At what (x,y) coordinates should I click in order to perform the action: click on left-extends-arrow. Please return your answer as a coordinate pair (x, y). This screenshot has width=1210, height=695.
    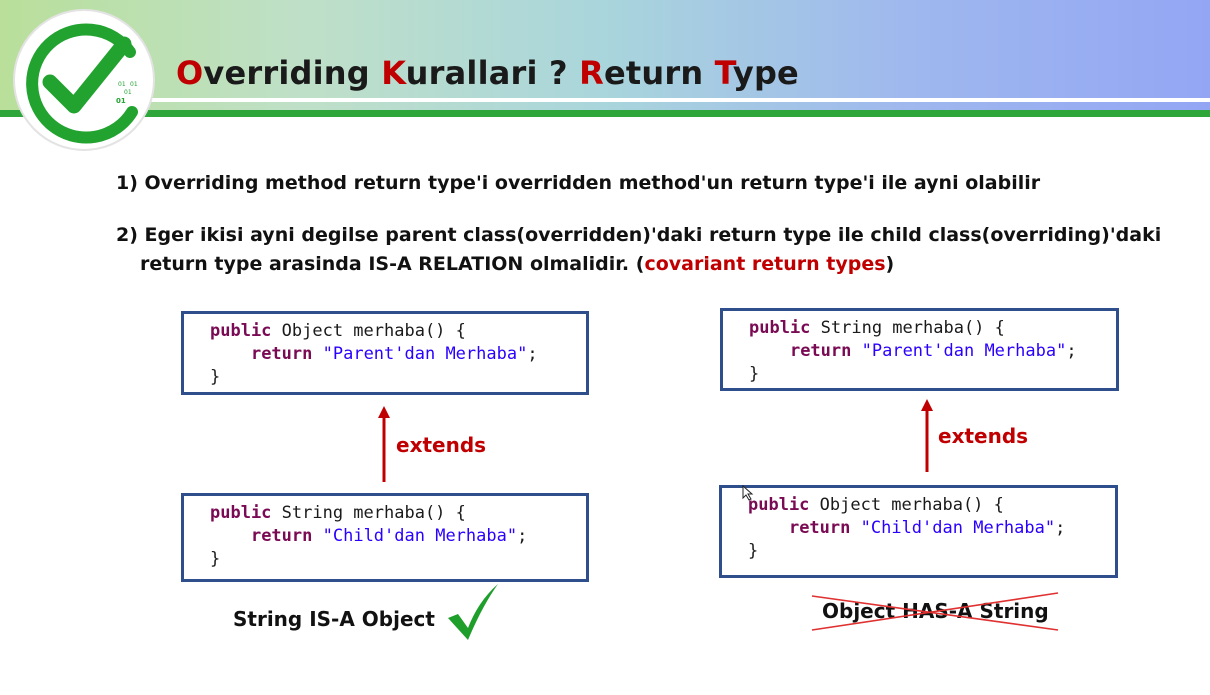
    Looking at the image, I should click on (384, 444).